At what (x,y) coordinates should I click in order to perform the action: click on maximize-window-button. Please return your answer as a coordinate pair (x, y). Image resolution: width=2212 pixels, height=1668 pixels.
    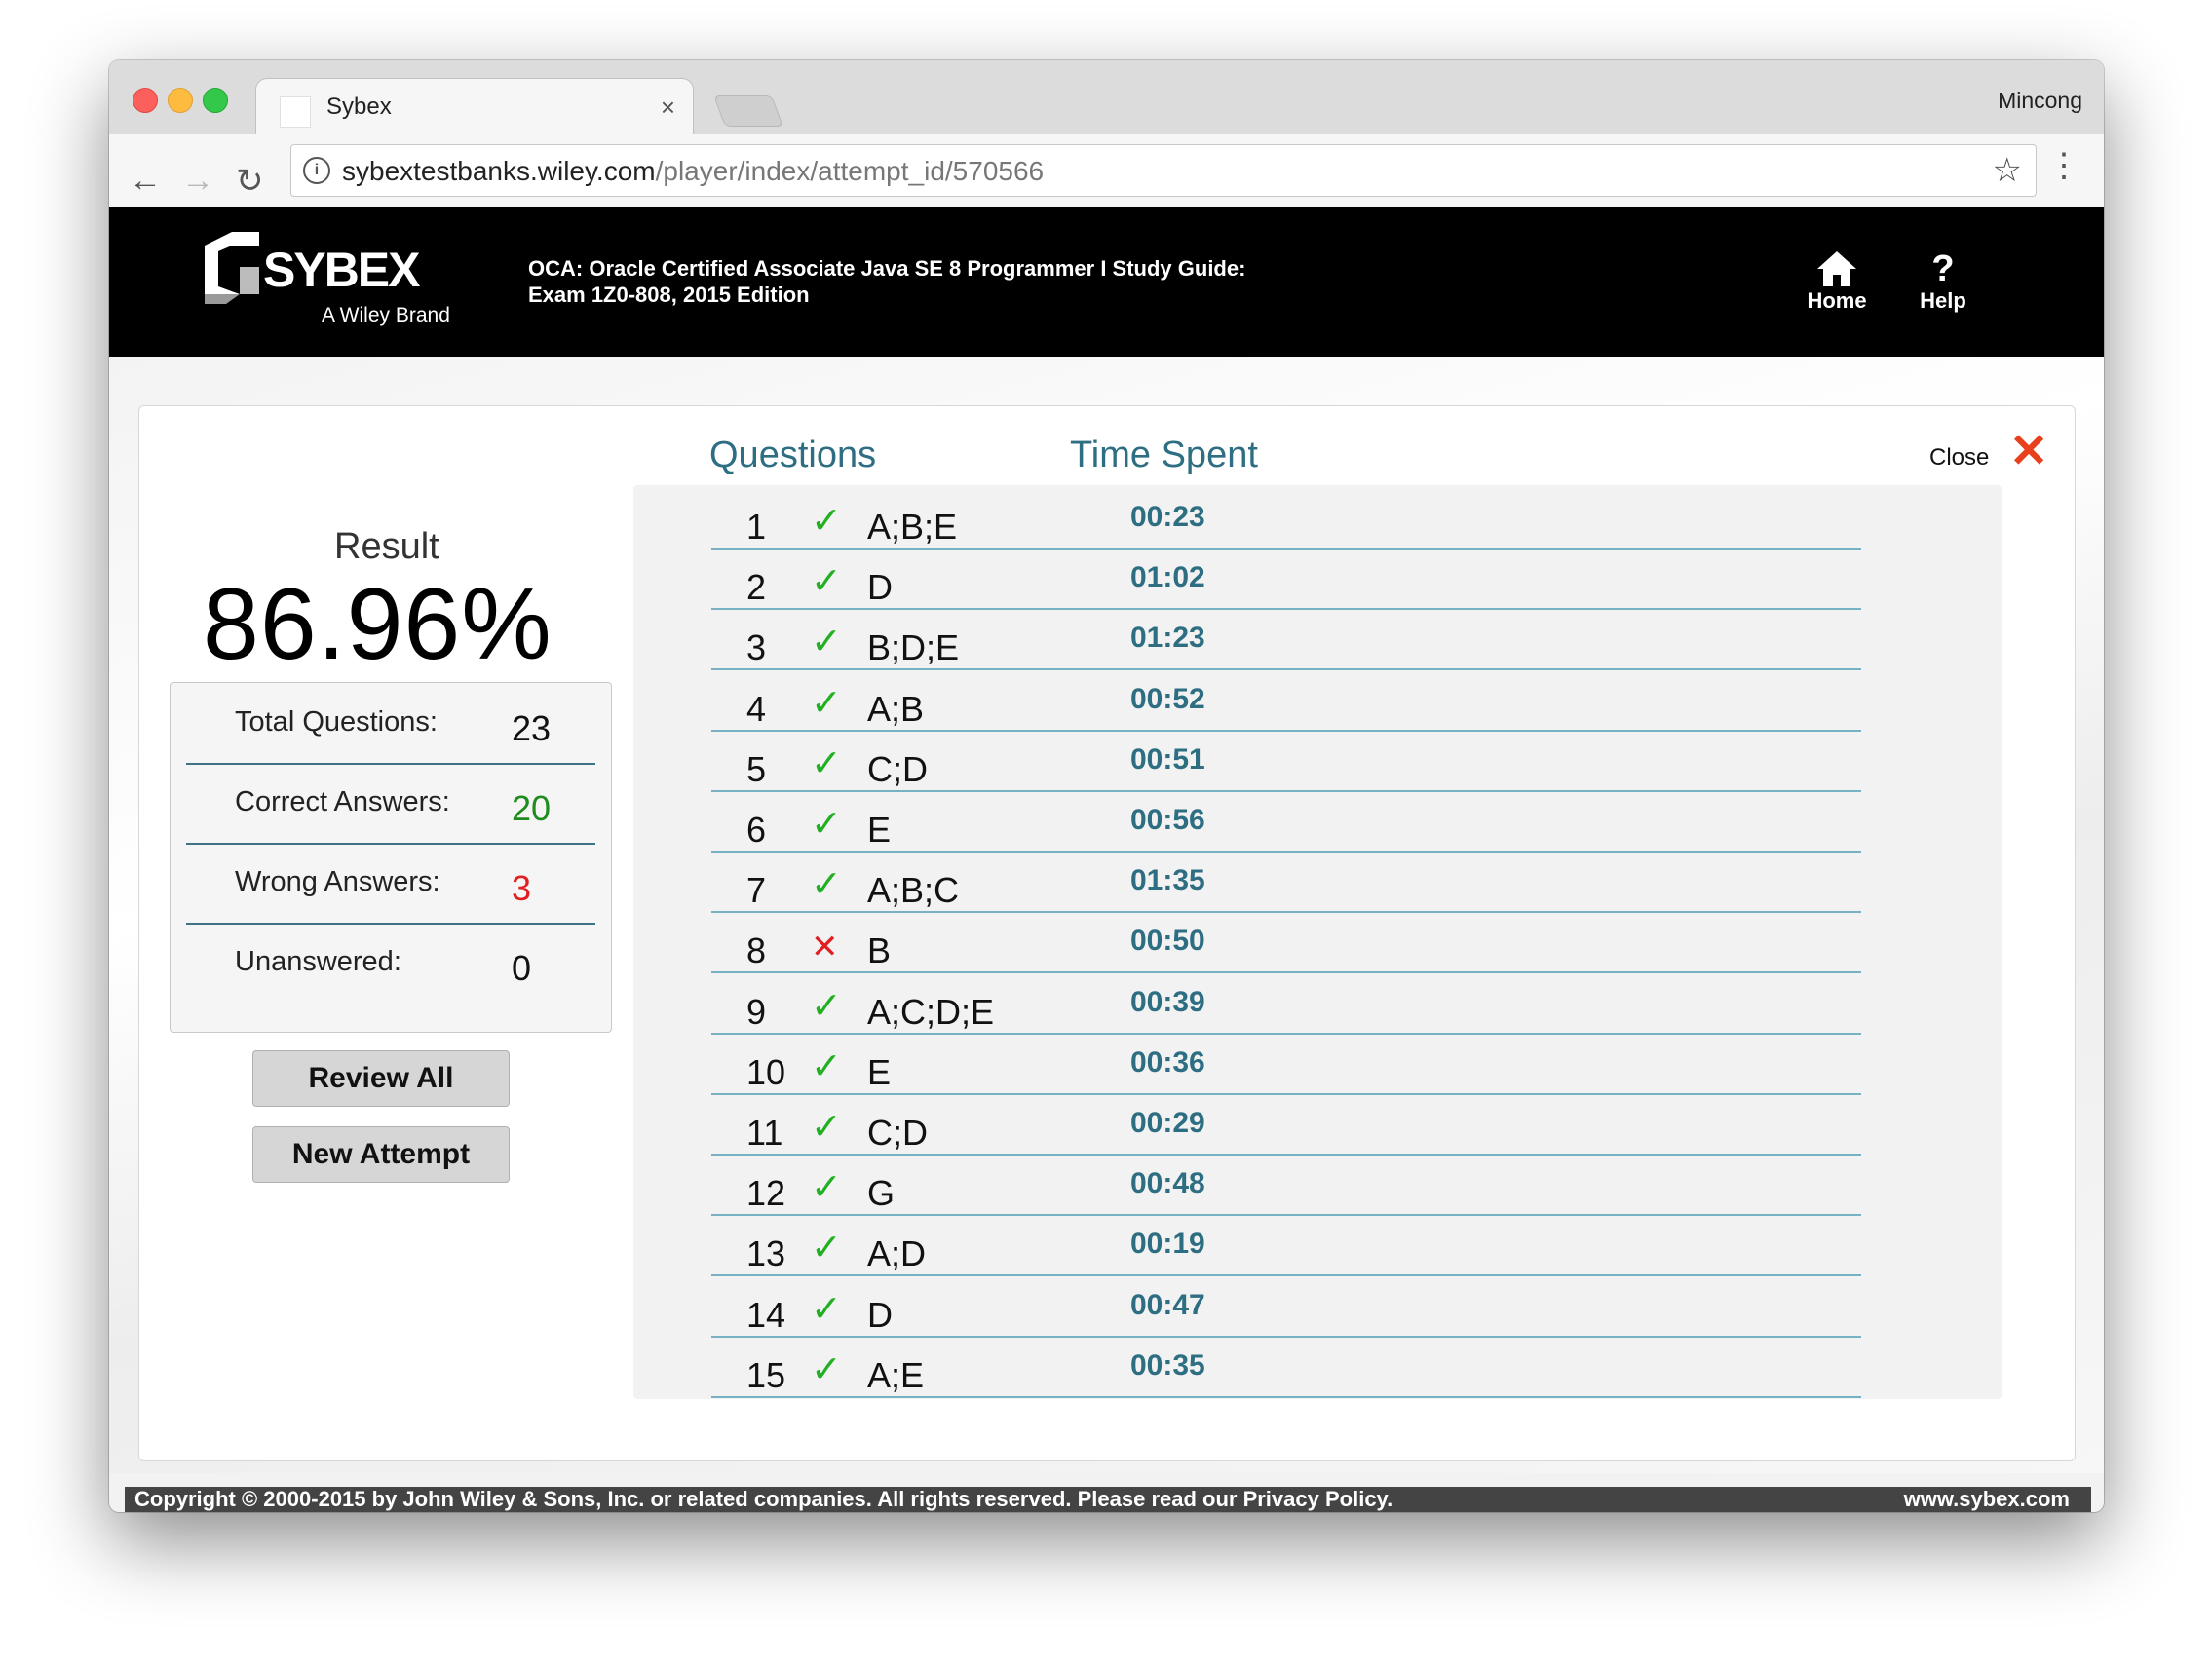
    Looking at the image, I should click on (215, 101).